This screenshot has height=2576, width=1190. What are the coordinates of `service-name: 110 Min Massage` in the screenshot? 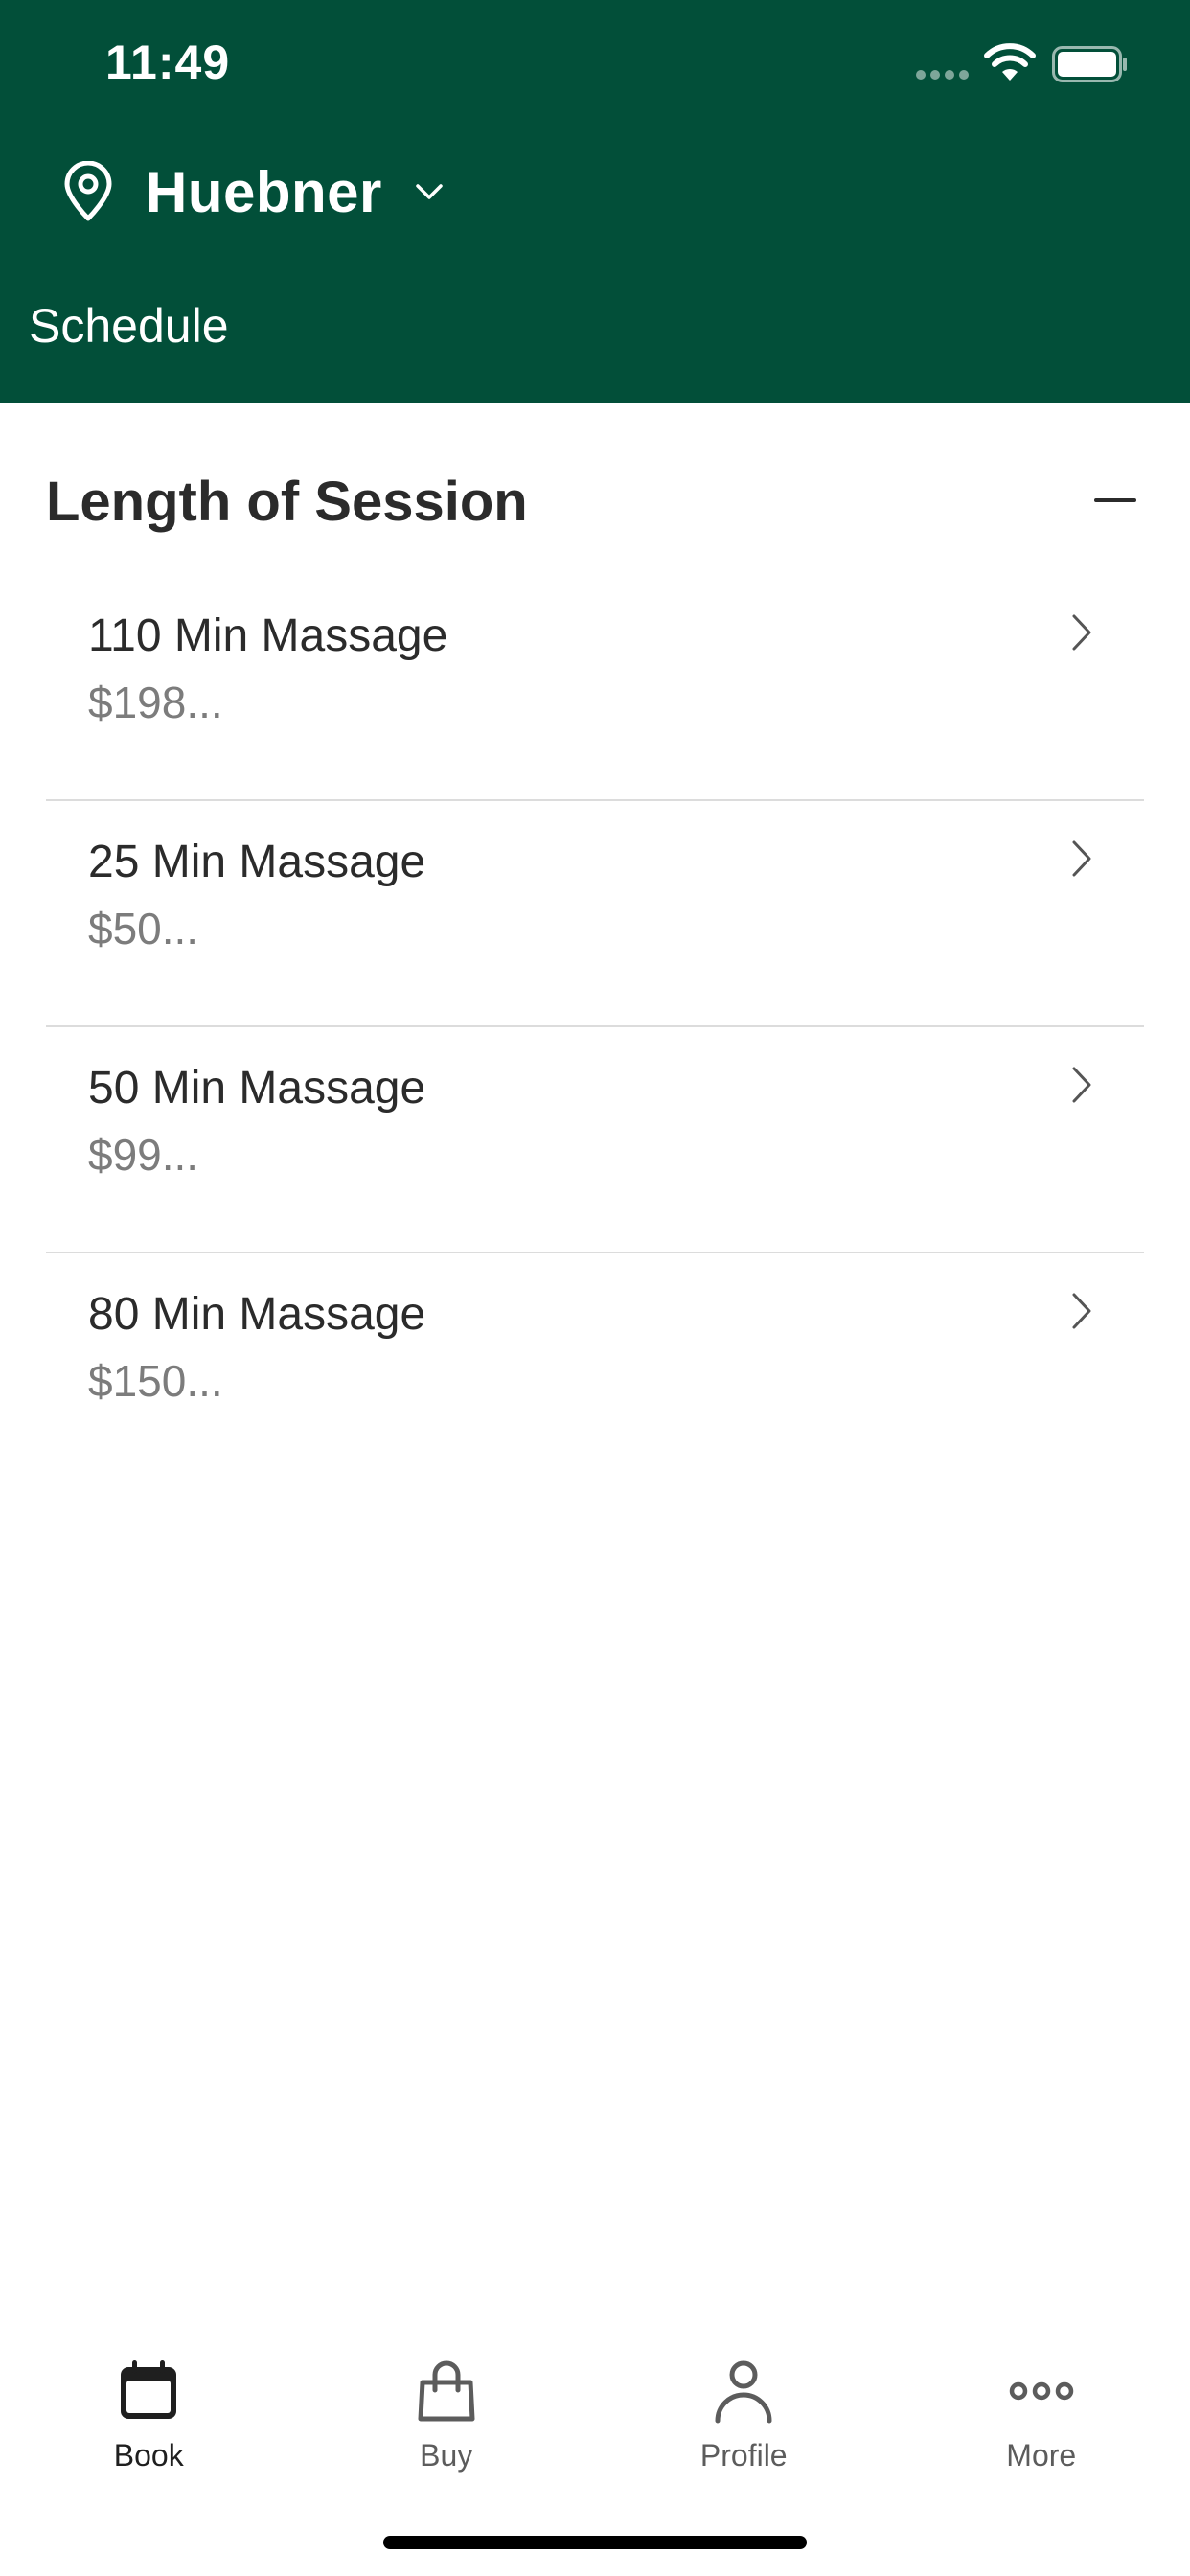 It's located at (268, 635).